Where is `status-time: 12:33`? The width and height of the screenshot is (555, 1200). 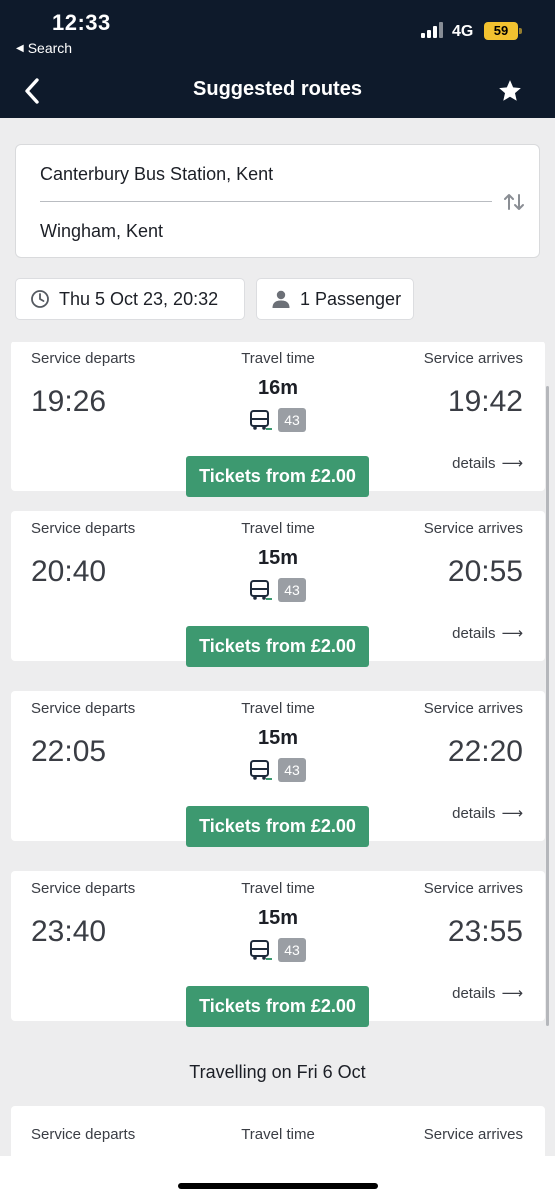
status-time: 12:33 is located at coordinates (81, 22).